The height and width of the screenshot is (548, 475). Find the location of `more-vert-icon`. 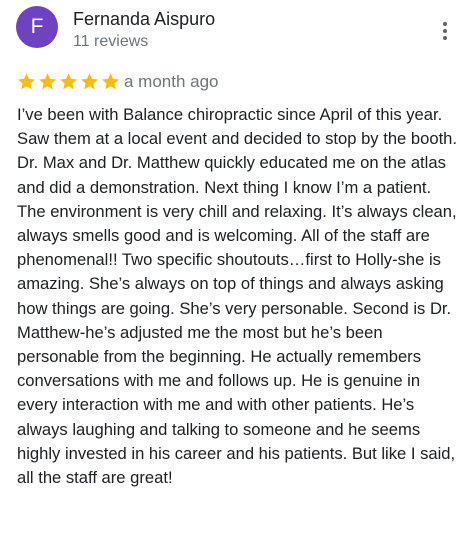

more-vert-icon is located at coordinates (445, 31).